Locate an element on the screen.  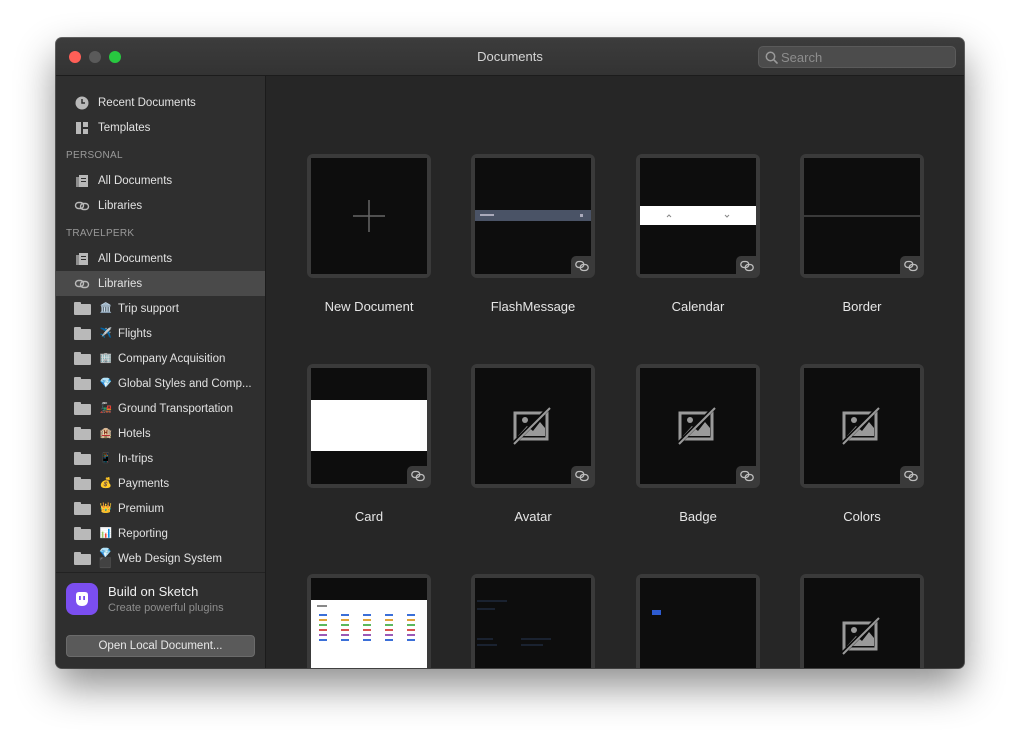
folder-emoji-icon: 🏛️ is located at coordinates (106, 308).